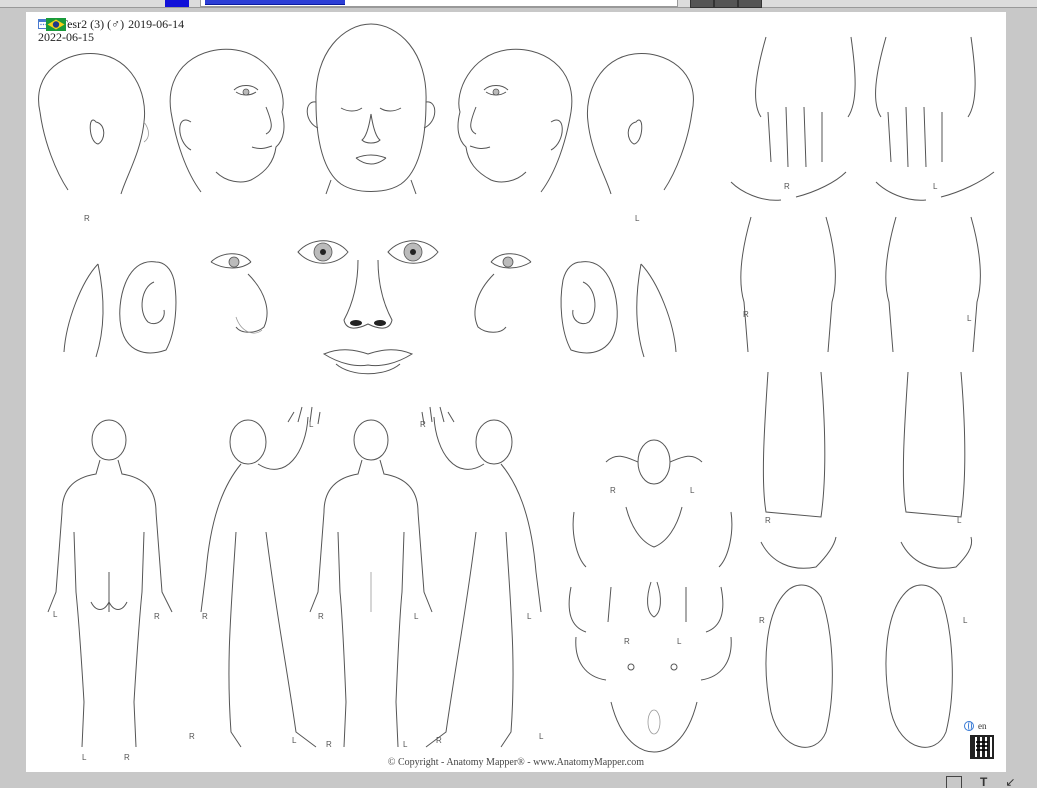 The width and height of the screenshot is (1037, 788). What do you see at coordinates (935, 186) in the screenshot?
I see `label-hand-l: L` at bounding box center [935, 186].